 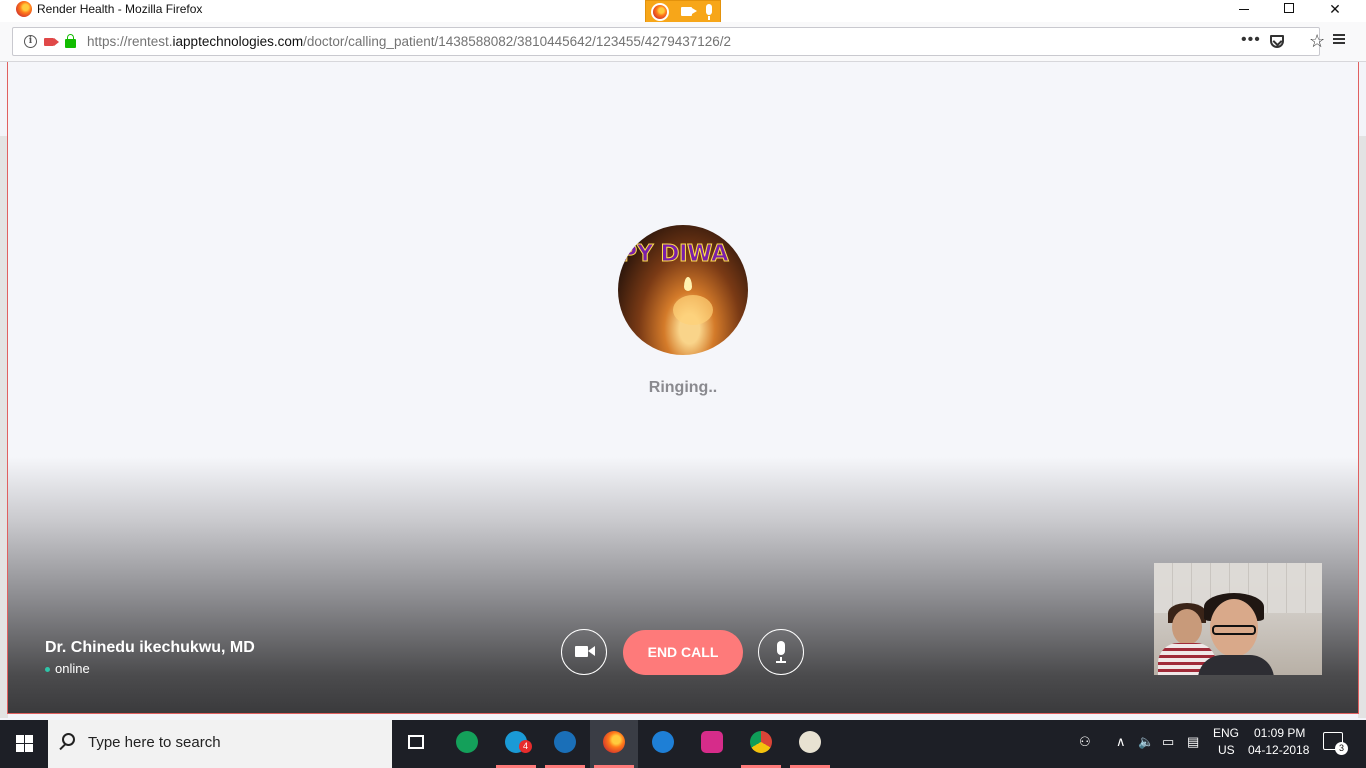 I want to click on mail-client-taskbar-button, so click(x=565, y=744).